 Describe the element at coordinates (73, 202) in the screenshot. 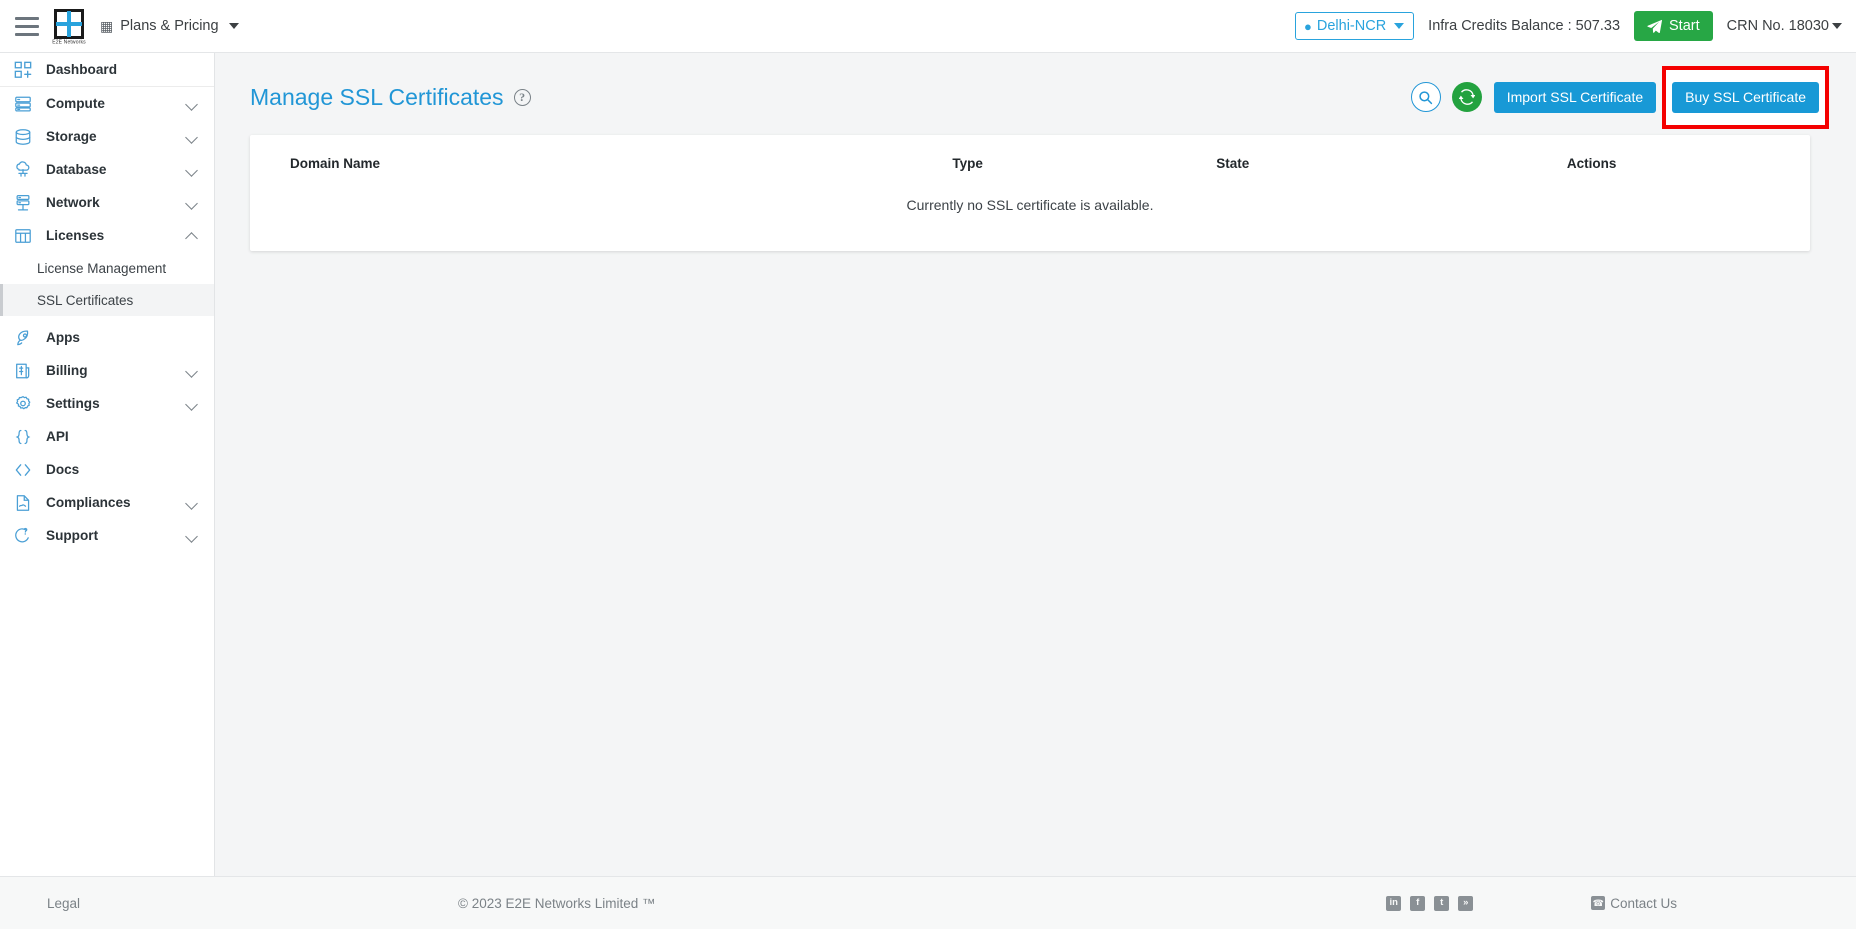

I see `sidebar-item-label: Network` at that location.